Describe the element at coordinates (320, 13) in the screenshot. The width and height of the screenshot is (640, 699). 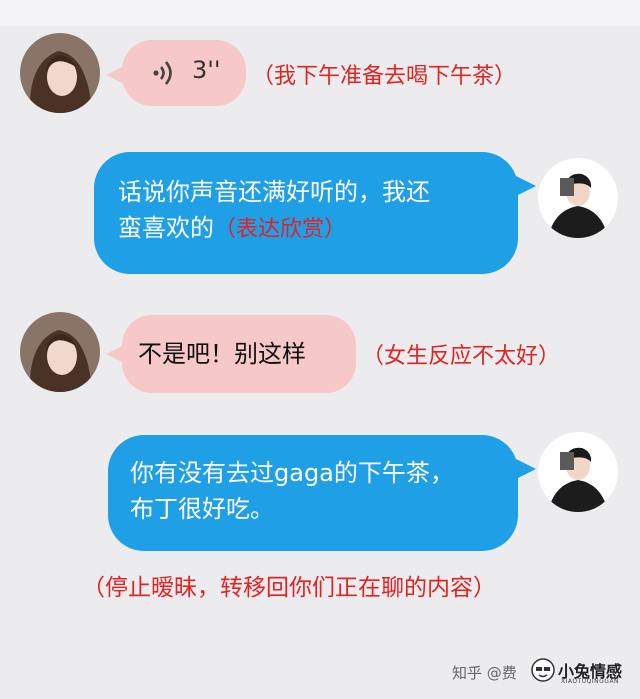
I see `top-bar` at that location.